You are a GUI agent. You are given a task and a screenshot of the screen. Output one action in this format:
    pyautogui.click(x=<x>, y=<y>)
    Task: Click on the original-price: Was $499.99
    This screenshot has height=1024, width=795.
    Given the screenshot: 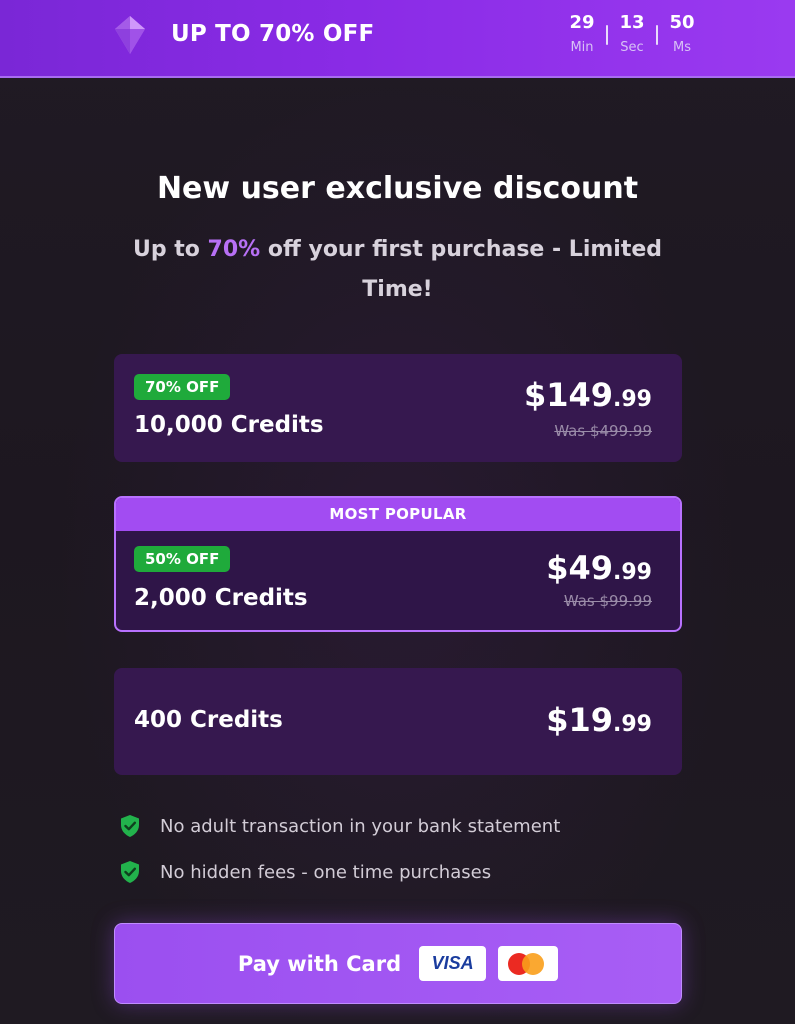 What is the action you would take?
    pyautogui.click(x=603, y=431)
    